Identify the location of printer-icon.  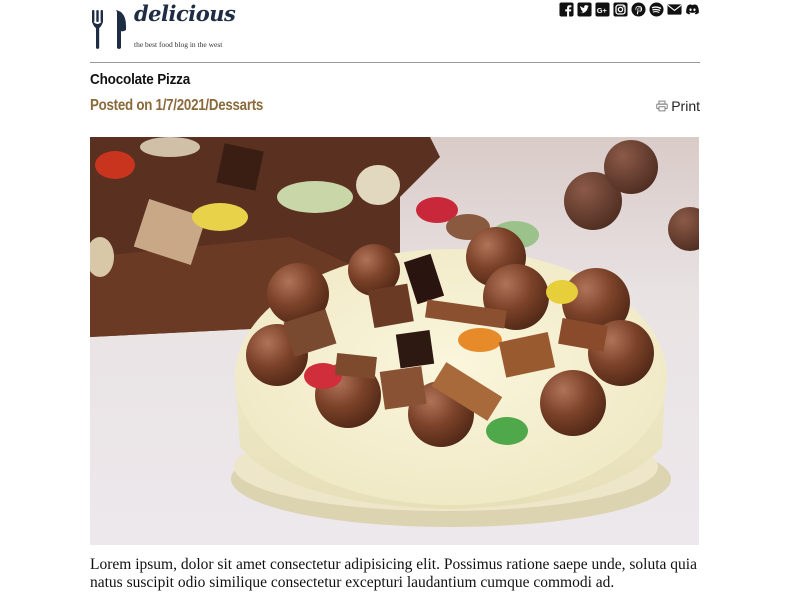
(662, 106).